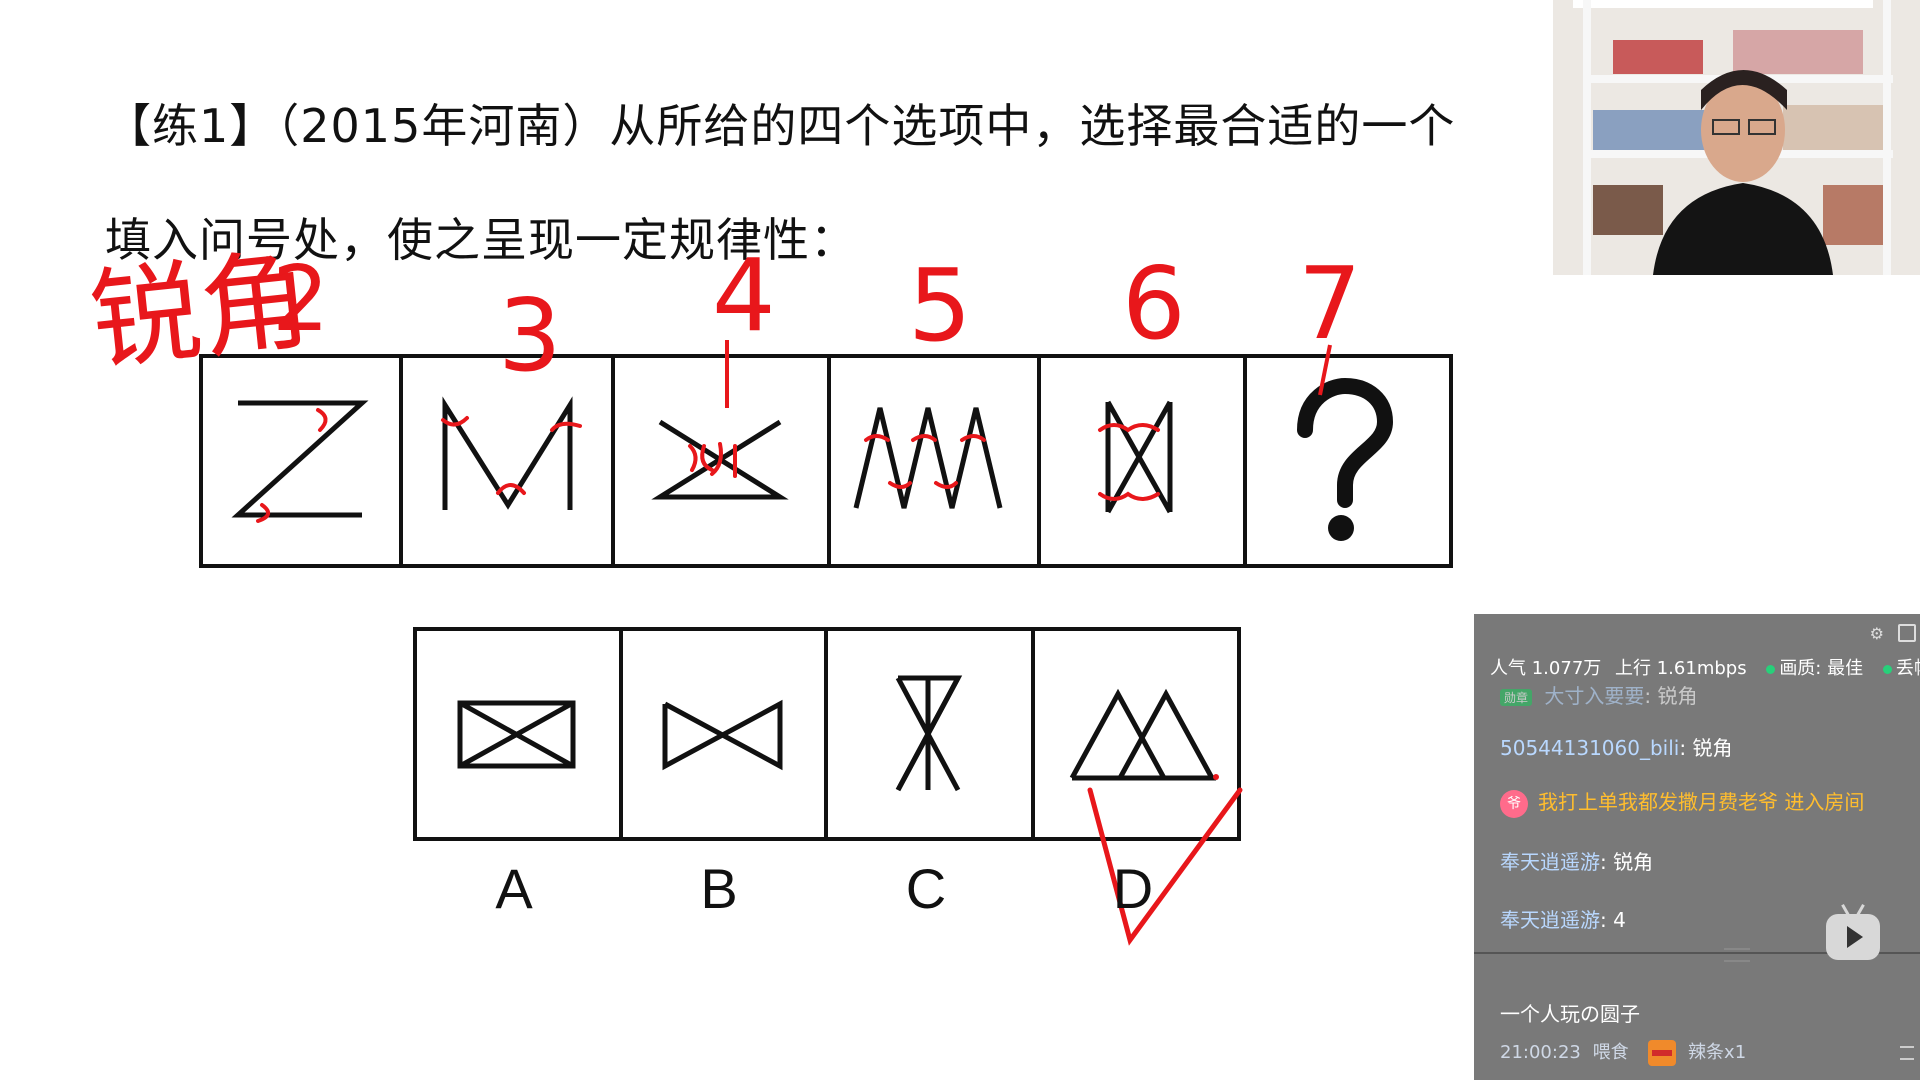 Image resolution: width=1920 pixels, height=1080 pixels. I want to click on handwritten-number-3: 3, so click(530, 335).